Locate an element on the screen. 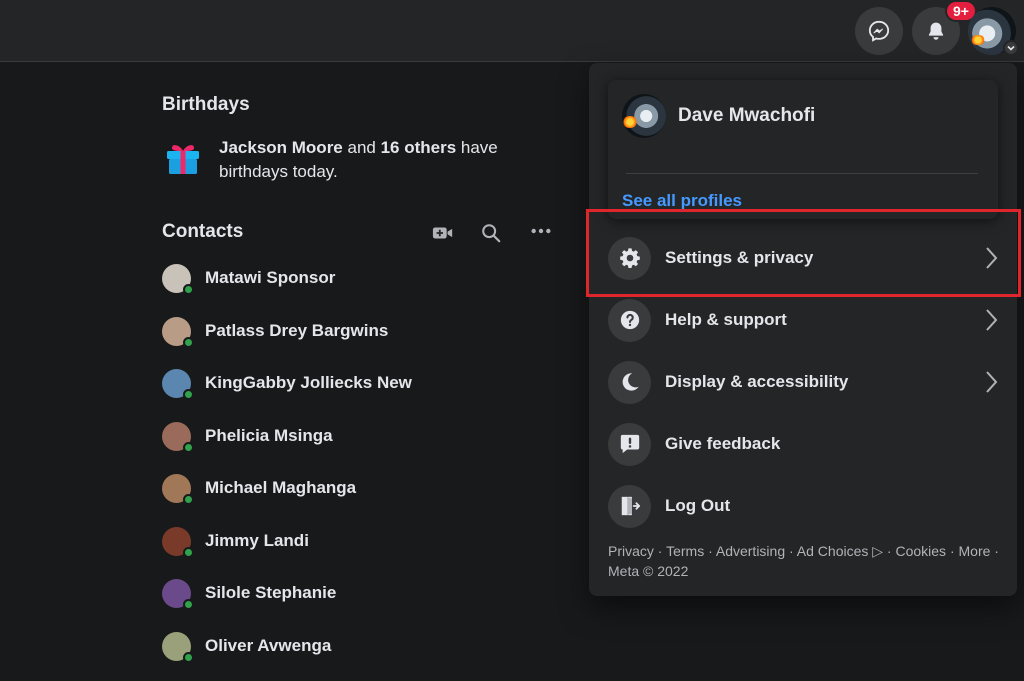 The image size is (1024, 681). menu-item-label: Display & accessibility is located at coordinates (757, 381).